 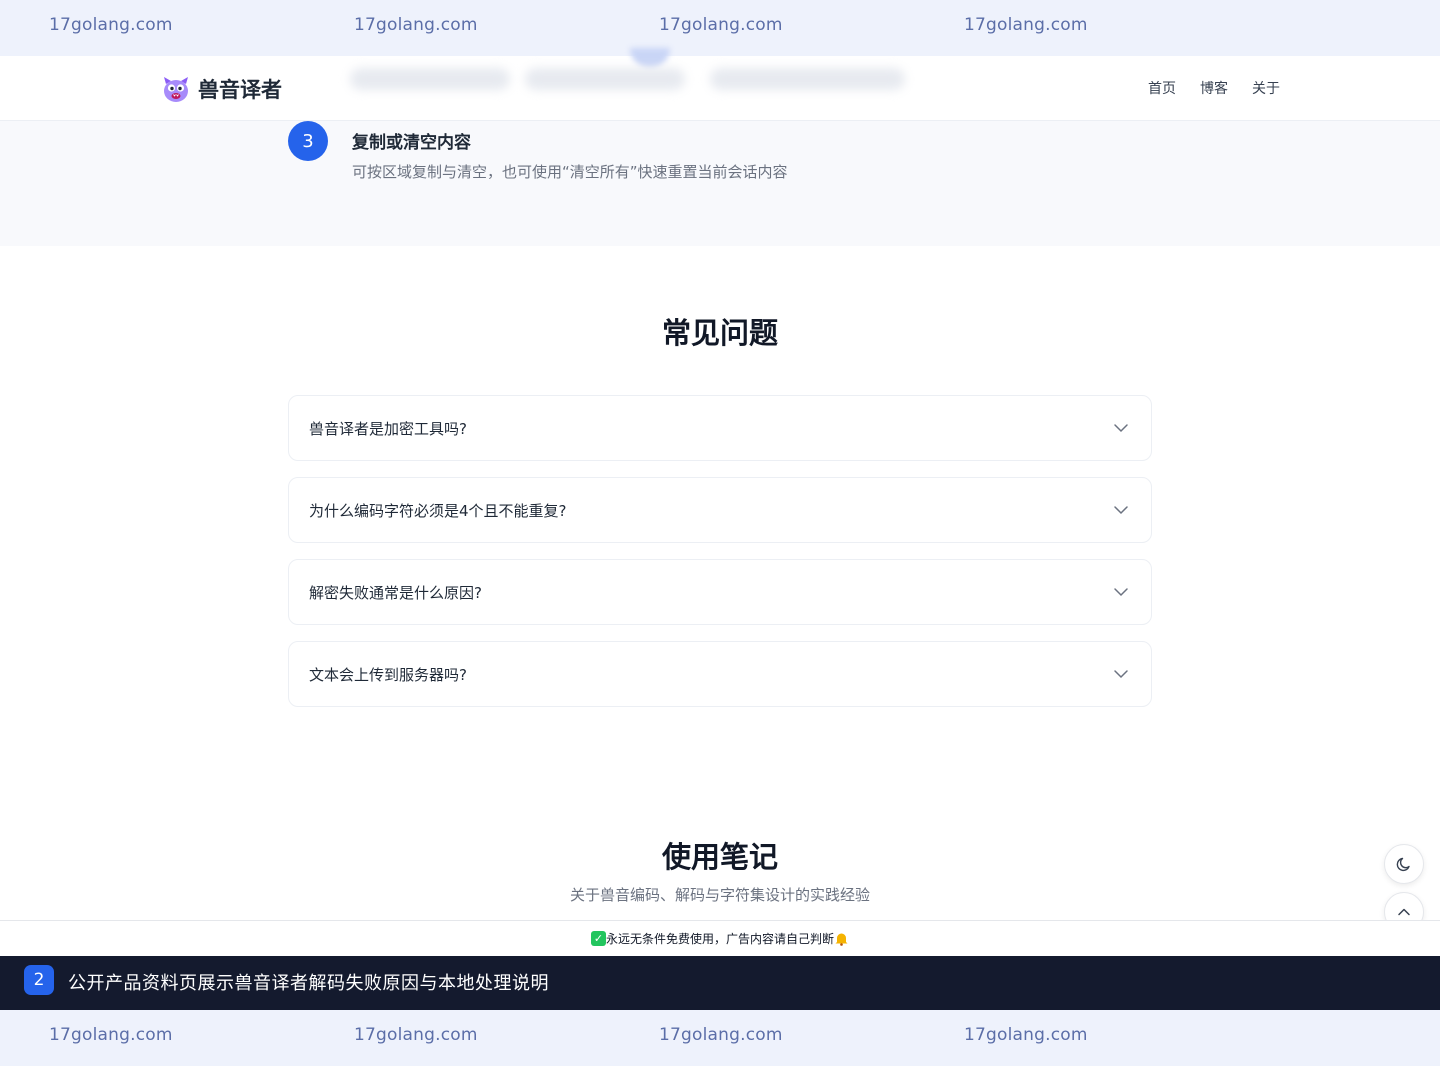 What do you see at coordinates (720, 510) in the screenshot?
I see `faq-item: 为什么编码字符必须是4个且不能重复?` at bounding box center [720, 510].